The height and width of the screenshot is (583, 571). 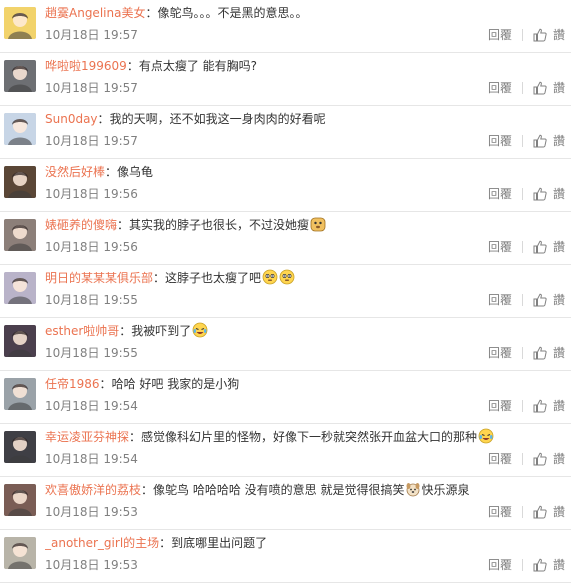 I want to click on comment-body: 趙霙Angelina美女：像鸵鸟。。。不是黑的意思。。, so click(x=303, y=13).